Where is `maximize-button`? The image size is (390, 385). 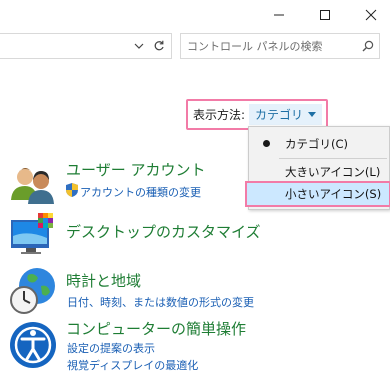 maximize-button is located at coordinates (325, 15).